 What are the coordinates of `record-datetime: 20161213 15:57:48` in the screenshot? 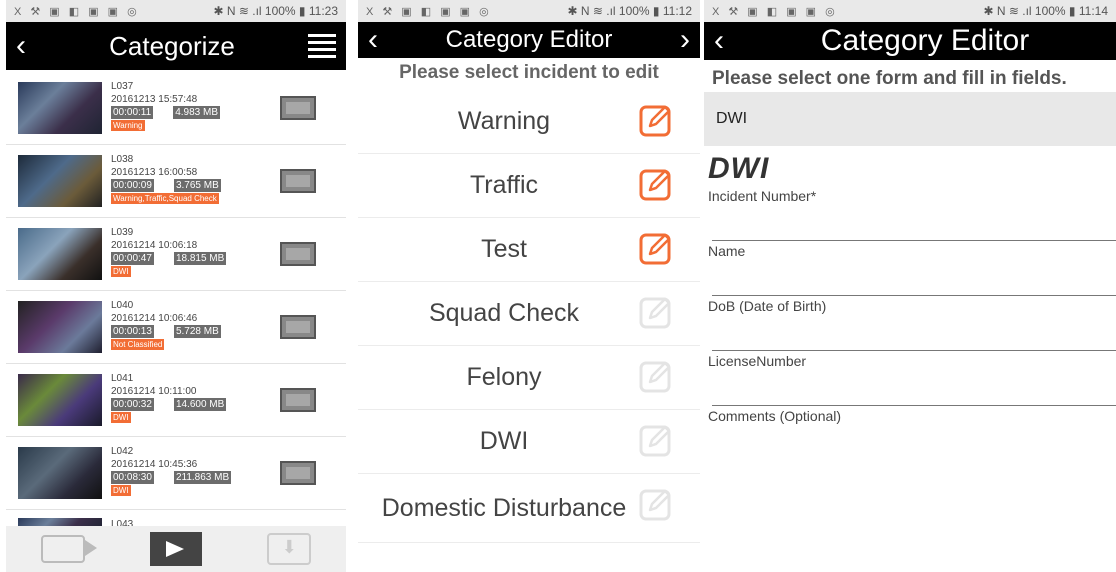 It's located at (154, 99).